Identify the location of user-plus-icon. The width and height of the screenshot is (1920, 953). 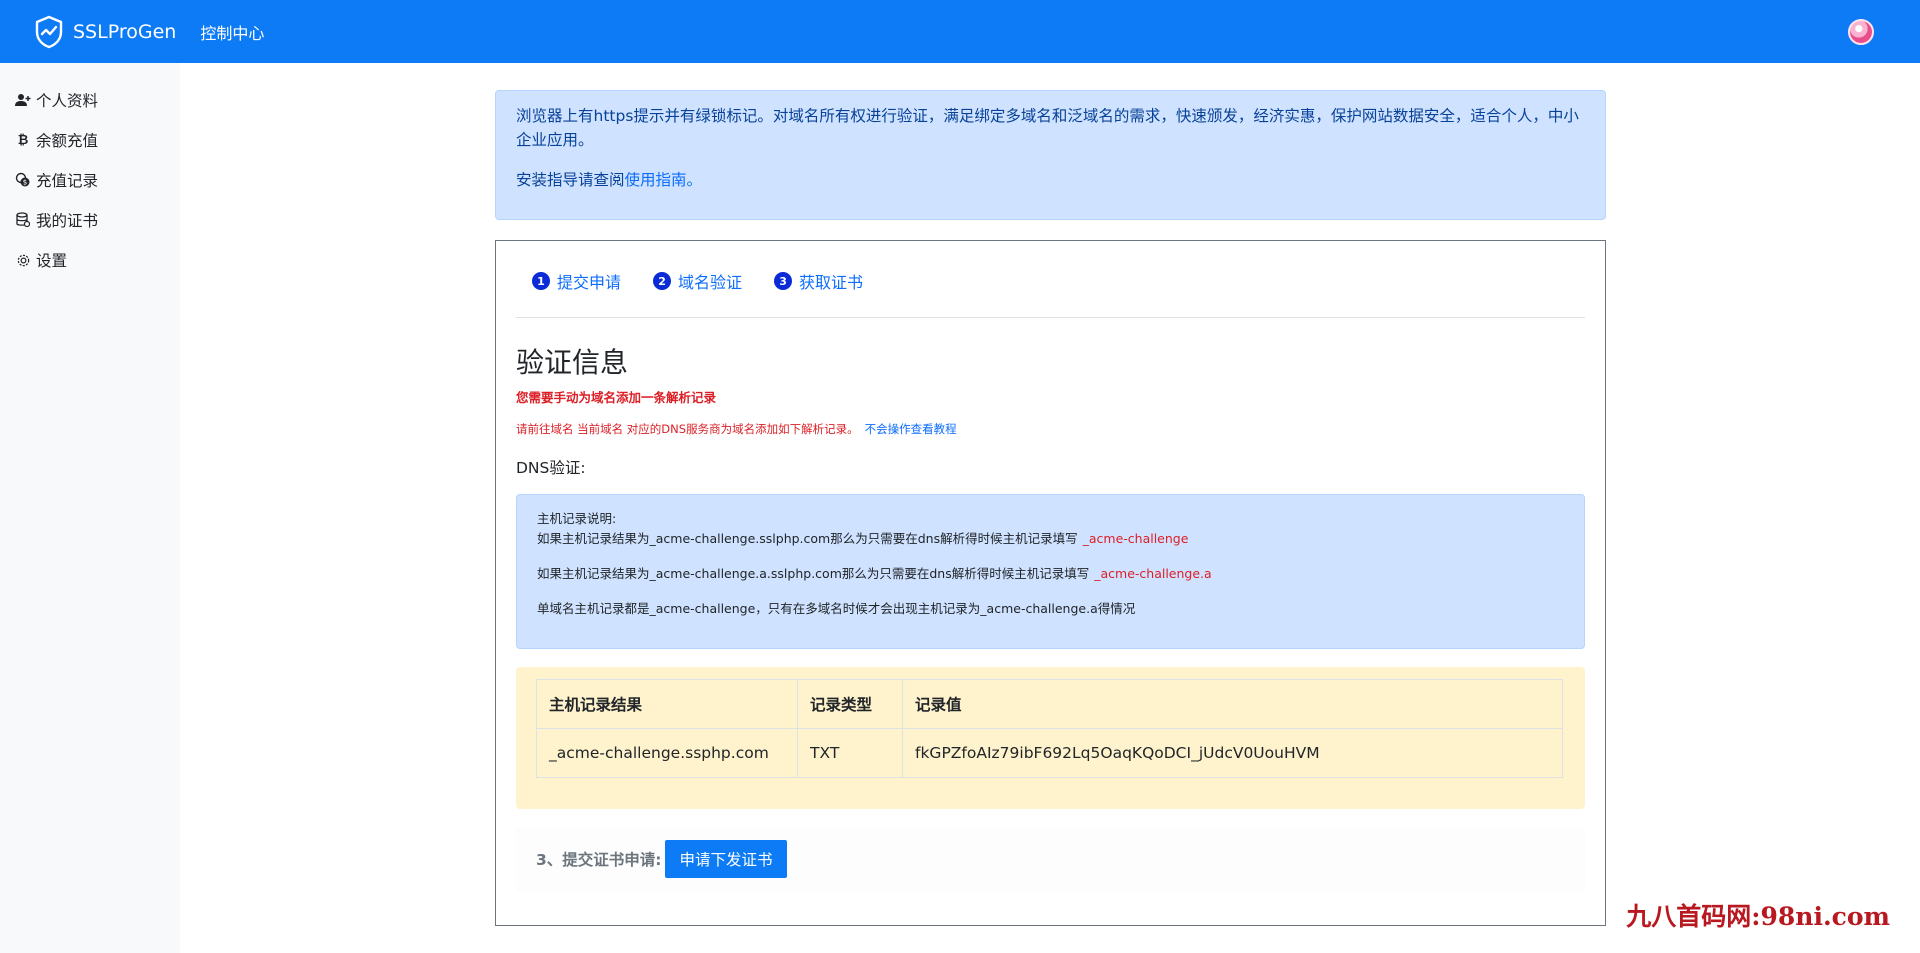
(23, 100).